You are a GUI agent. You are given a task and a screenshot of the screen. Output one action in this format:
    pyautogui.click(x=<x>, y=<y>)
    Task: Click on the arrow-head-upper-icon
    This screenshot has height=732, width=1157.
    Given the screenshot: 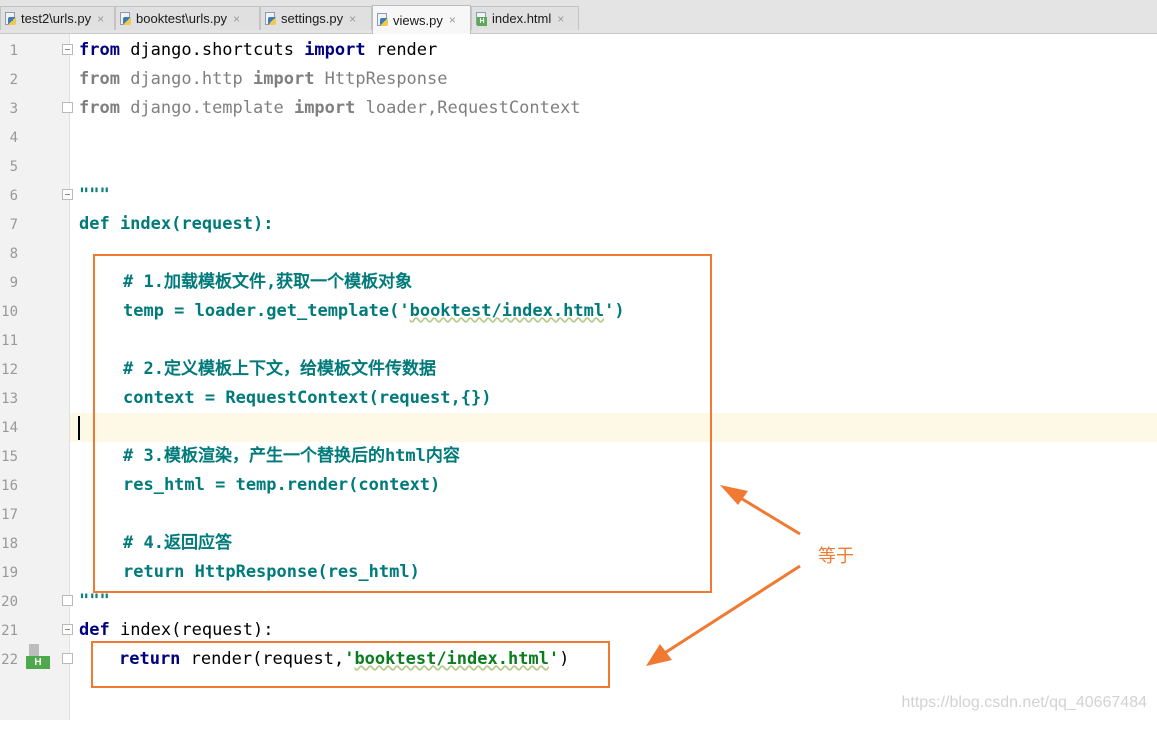 What is the action you would take?
    pyautogui.click(x=734, y=495)
    